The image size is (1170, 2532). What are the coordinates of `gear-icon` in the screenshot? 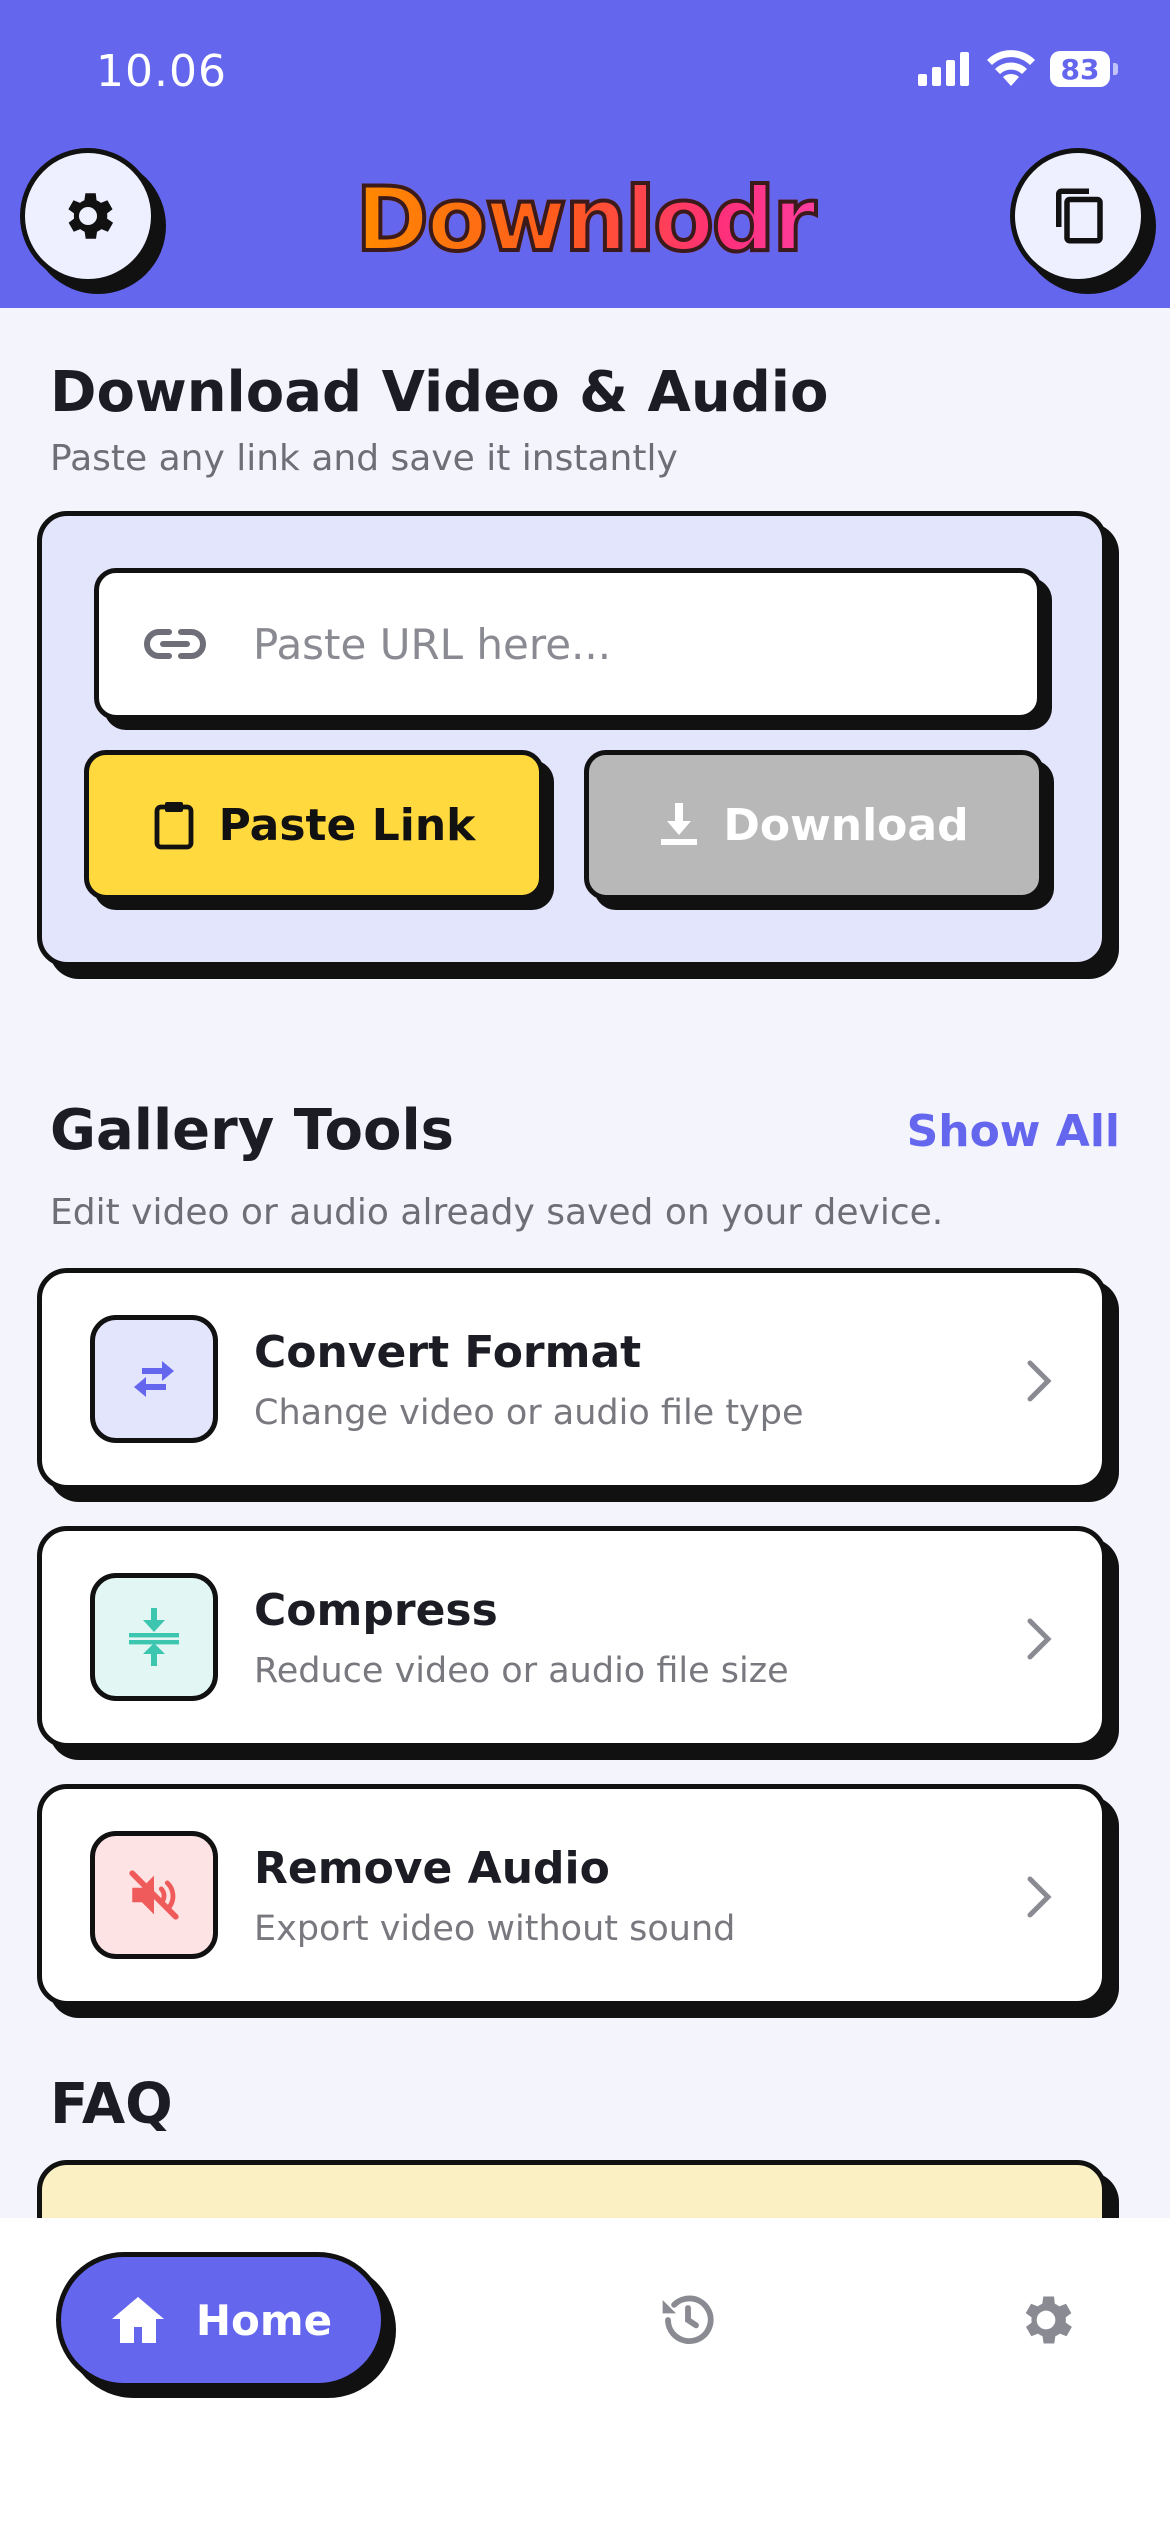 It's located at (1048, 2320).